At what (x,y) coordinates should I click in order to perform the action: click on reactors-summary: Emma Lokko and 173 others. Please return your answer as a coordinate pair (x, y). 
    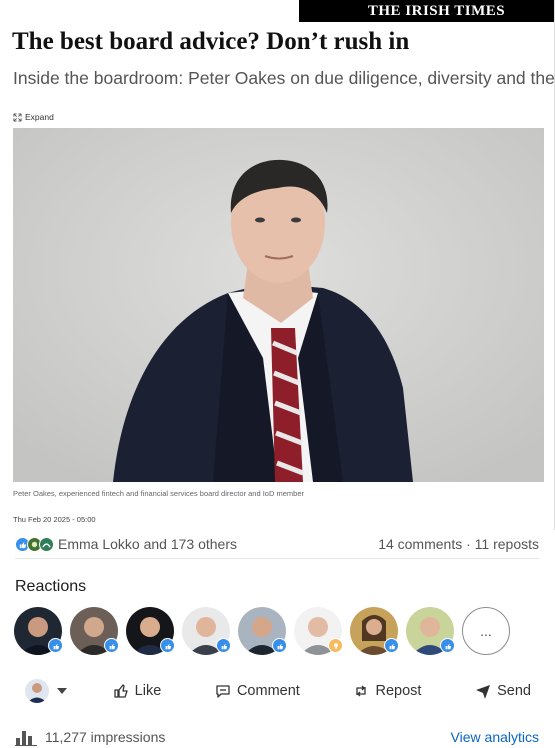
    Looking at the image, I should click on (126, 544).